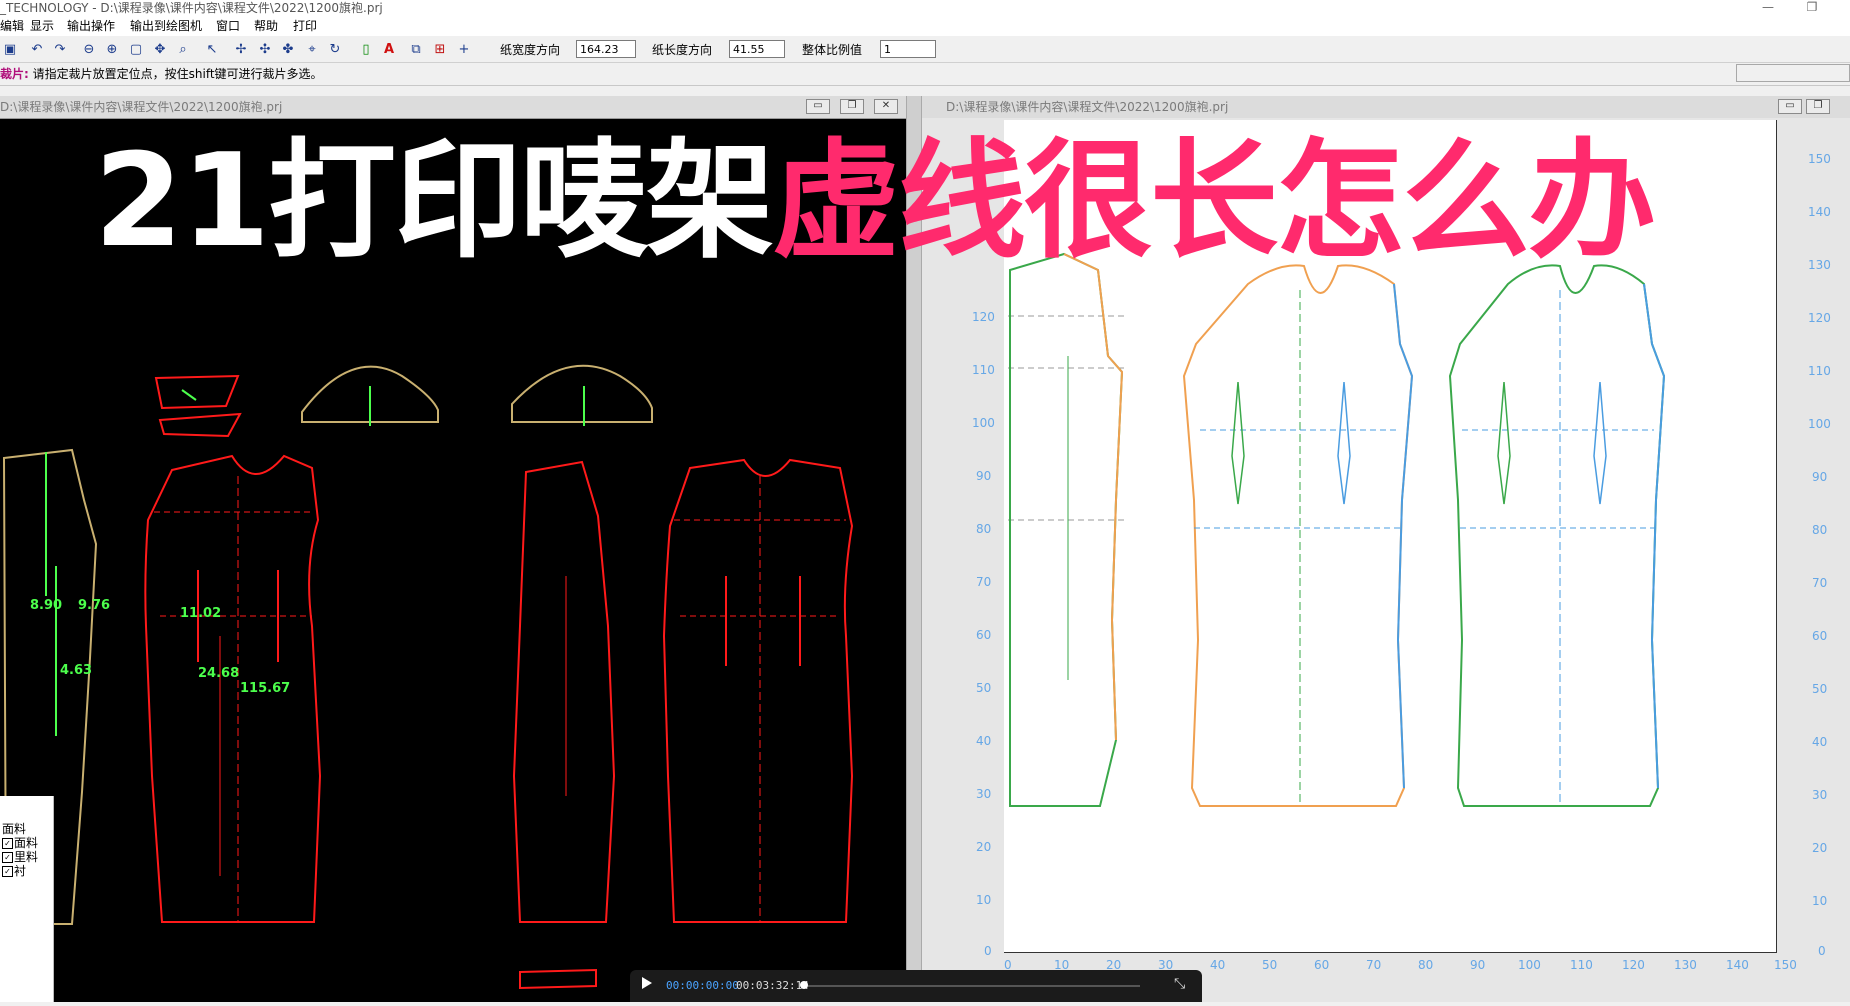  I want to click on minimize-button: —, so click(1768, 8).